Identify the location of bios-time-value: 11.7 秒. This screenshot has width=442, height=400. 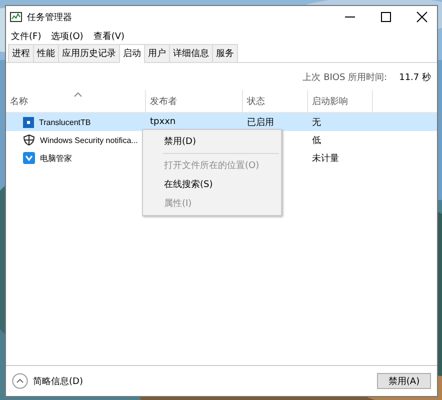
(415, 78).